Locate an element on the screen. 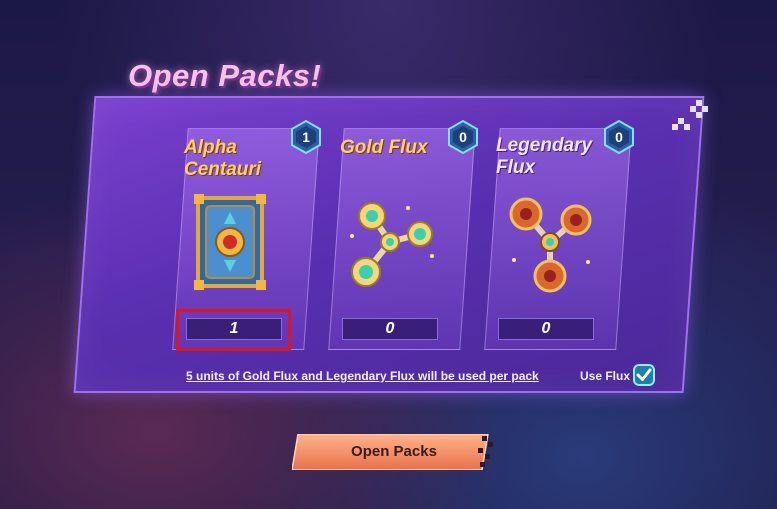  gold-flux-icon is located at coordinates (392, 244).